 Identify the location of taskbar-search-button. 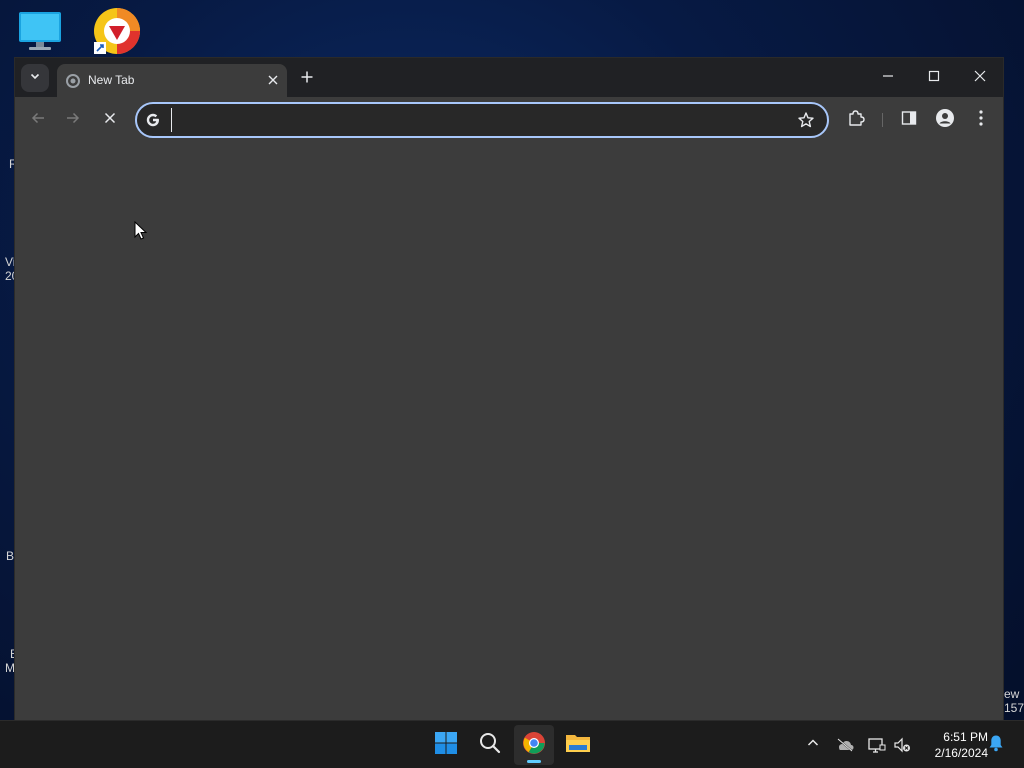
(490, 745).